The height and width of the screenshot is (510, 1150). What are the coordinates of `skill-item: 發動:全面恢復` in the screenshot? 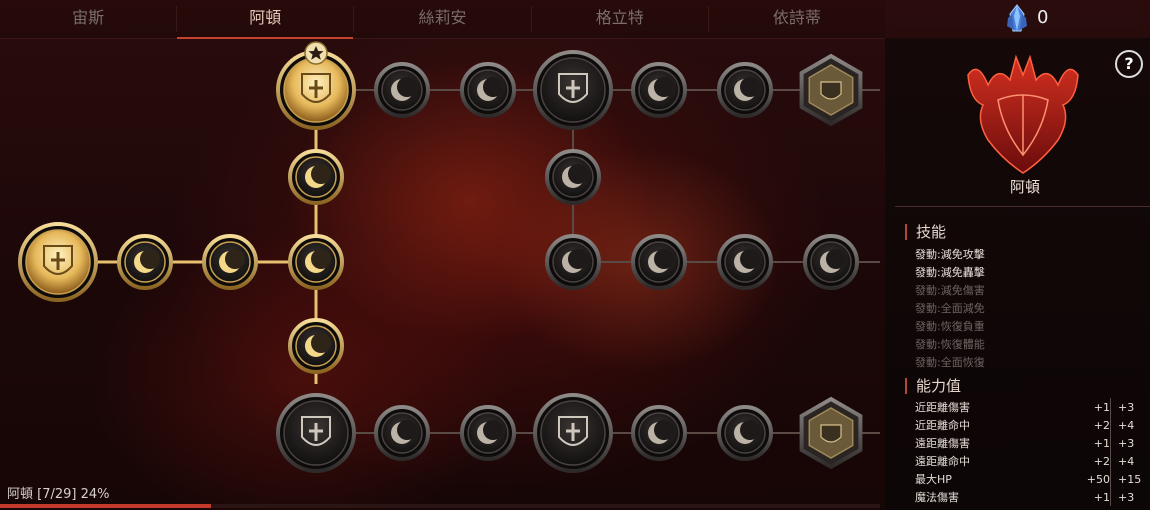 It's located at (950, 362).